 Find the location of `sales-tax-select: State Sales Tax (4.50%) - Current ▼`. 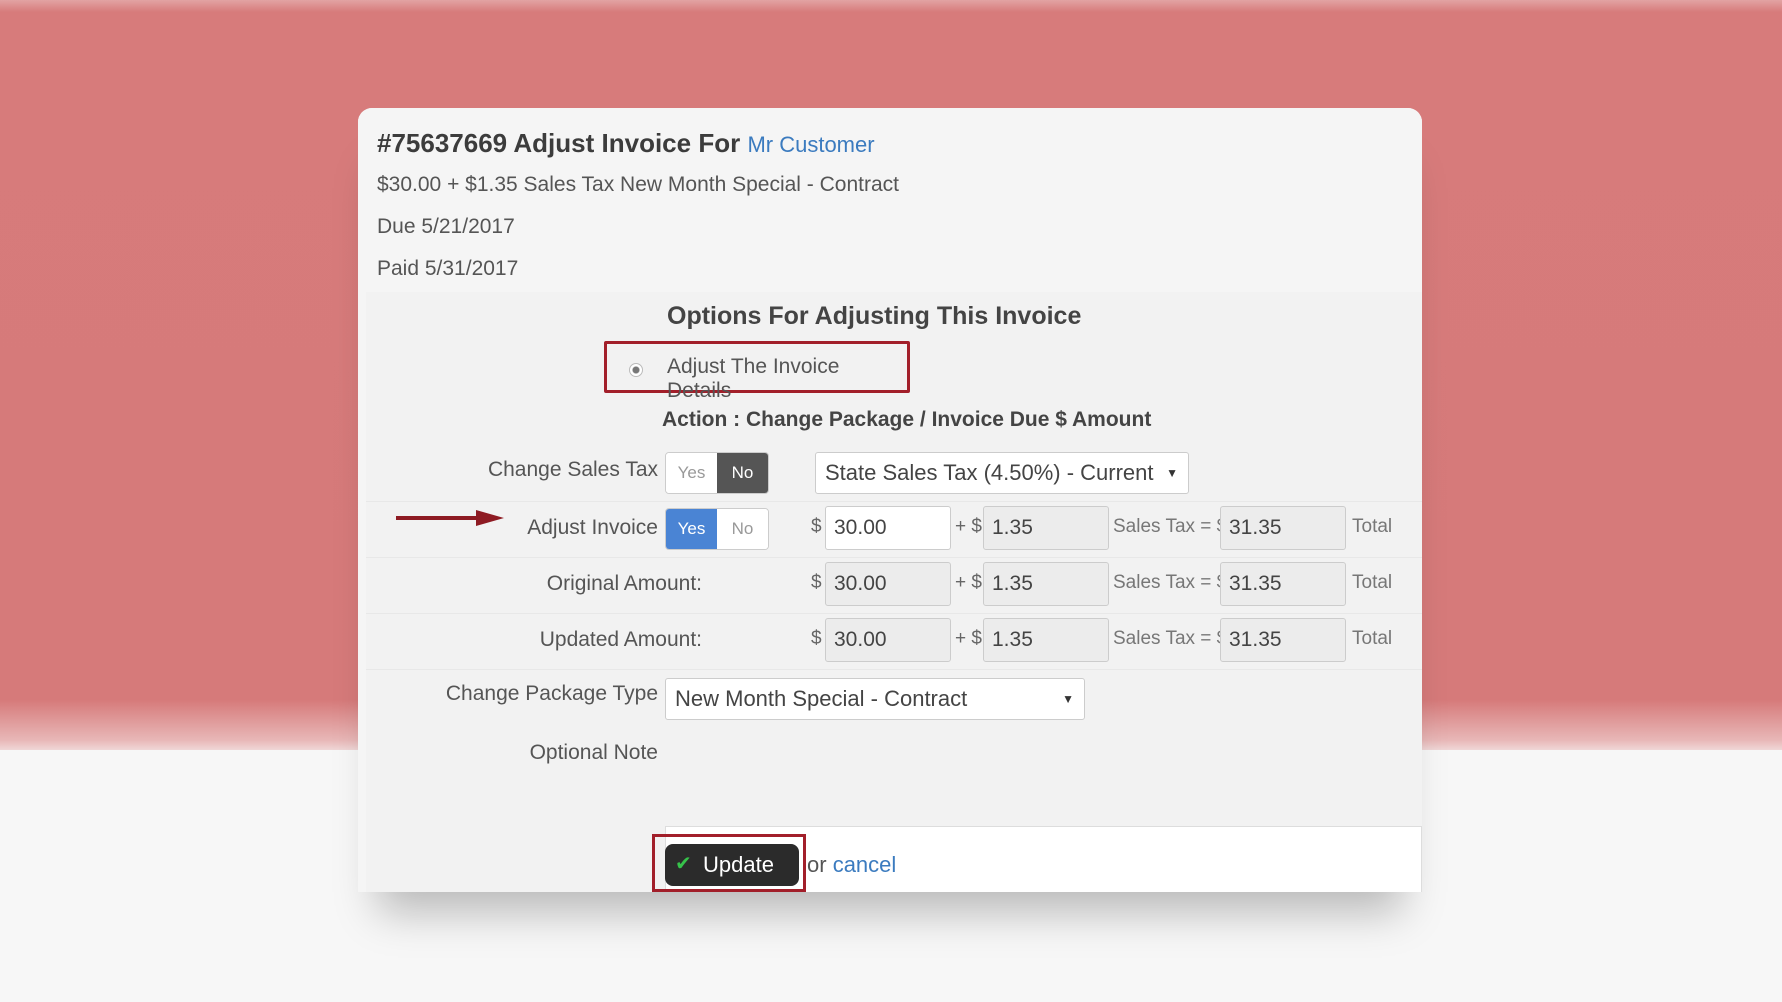

sales-tax-select: State Sales Tax (4.50%) - Current ▼ is located at coordinates (1002, 473).